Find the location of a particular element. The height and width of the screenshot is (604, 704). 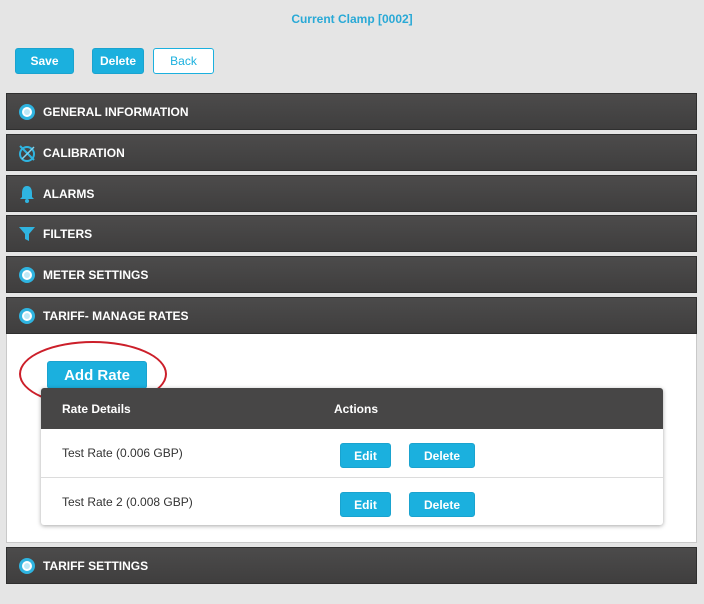

section-calibration: CALIBRATION is located at coordinates (351, 152).